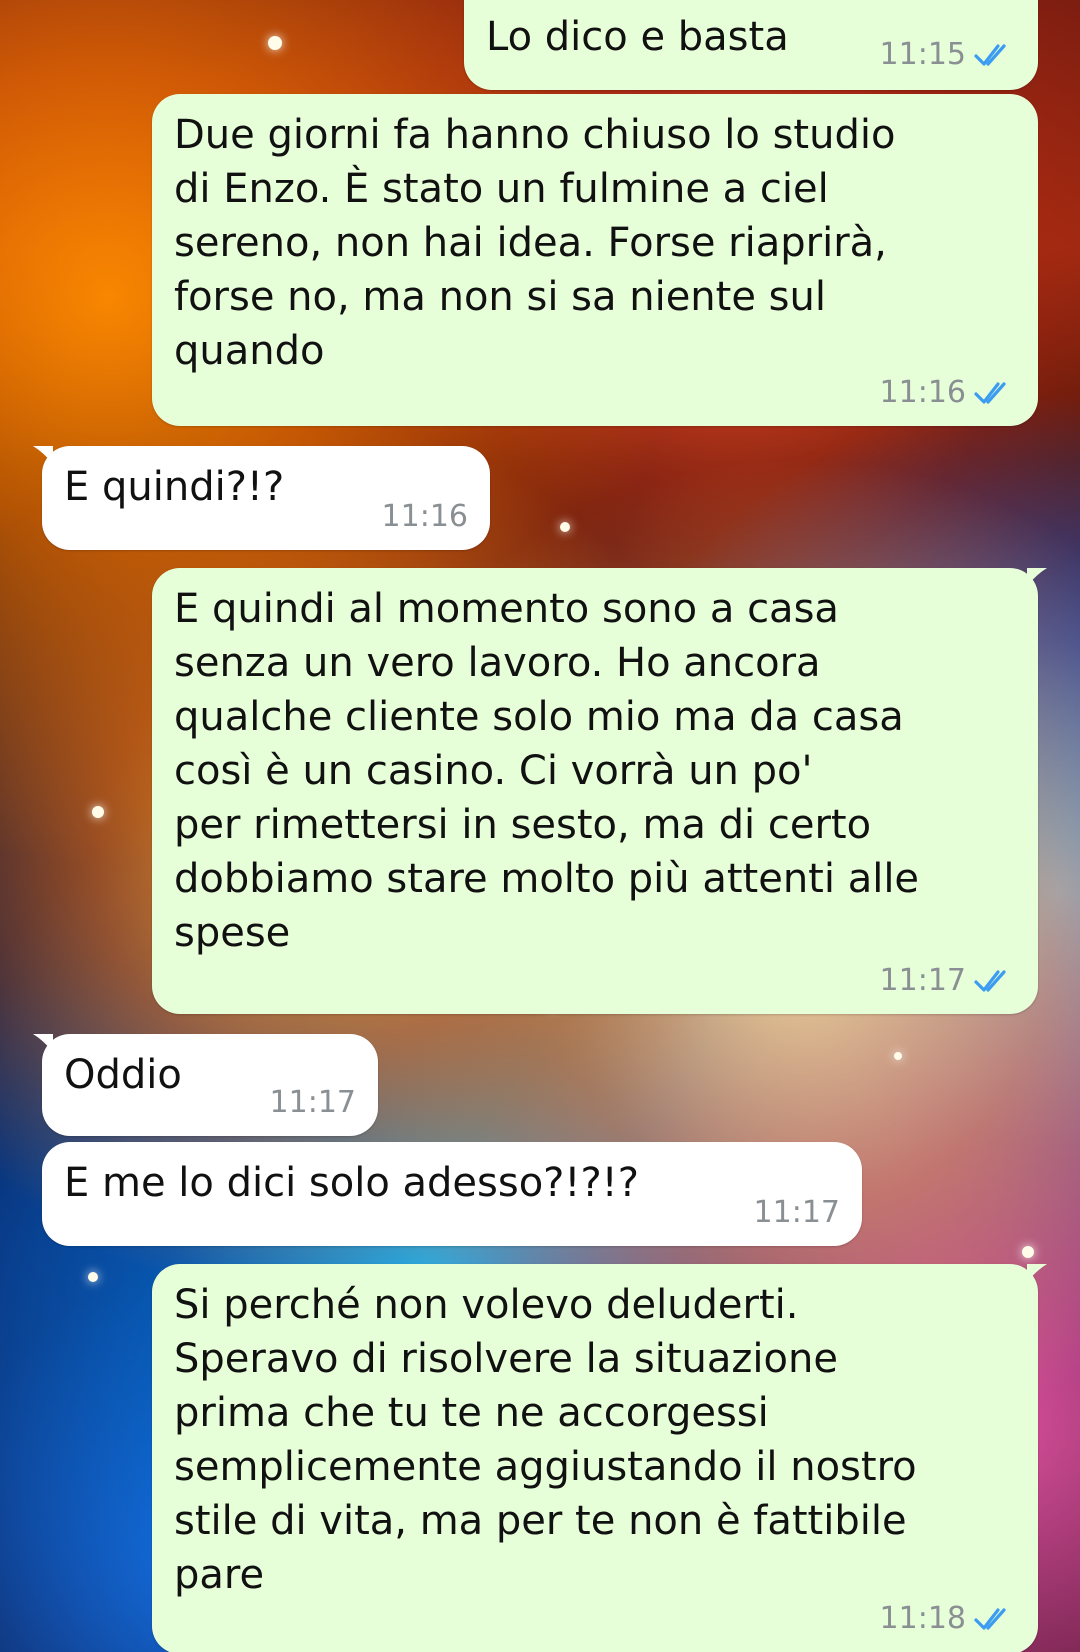 The width and height of the screenshot is (1080, 1652). I want to click on message-meta: 11:15, so click(948, 55).